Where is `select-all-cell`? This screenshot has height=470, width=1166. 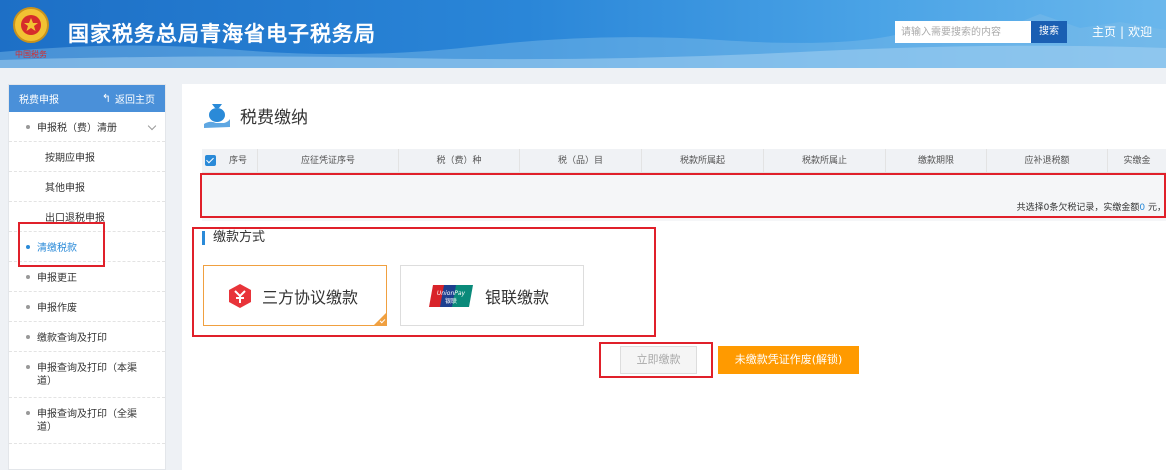 select-all-cell is located at coordinates (210, 161).